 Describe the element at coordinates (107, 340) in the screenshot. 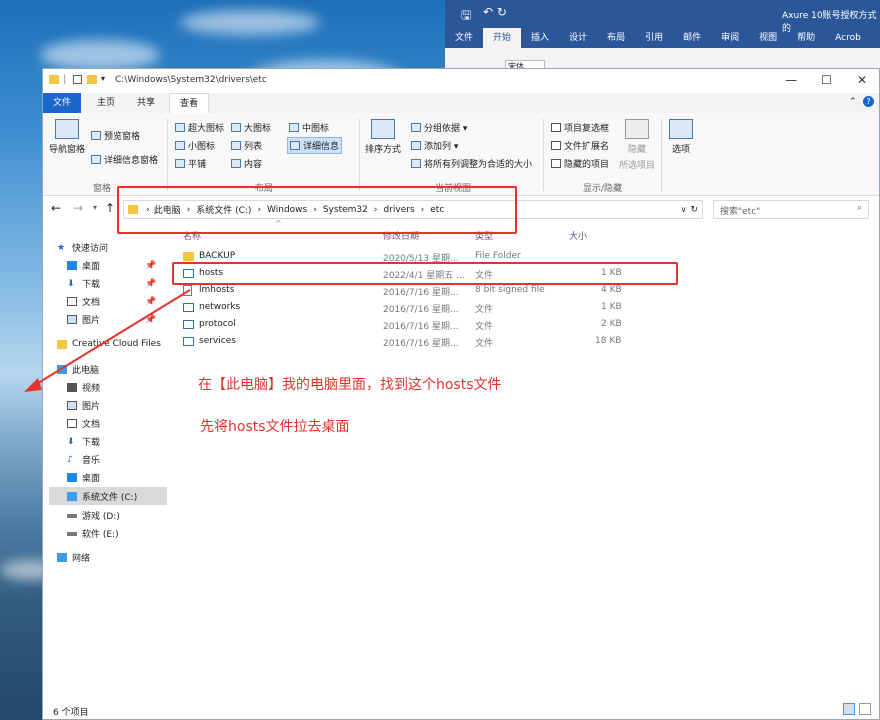

I see `drag-arrow` at that location.